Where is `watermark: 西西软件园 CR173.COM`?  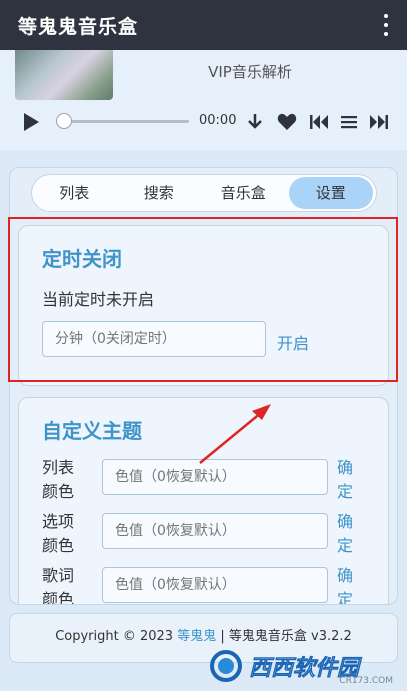 watermark: 西西软件园 CR173.COM is located at coordinates (304, 666).